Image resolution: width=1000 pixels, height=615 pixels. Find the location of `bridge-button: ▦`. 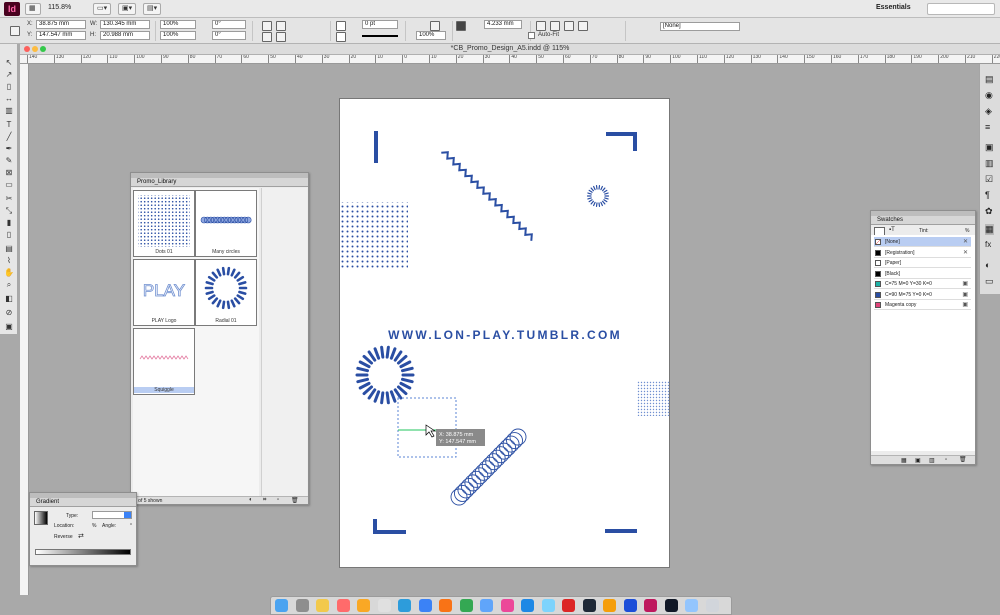

bridge-button: ▦ is located at coordinates (33, 9).